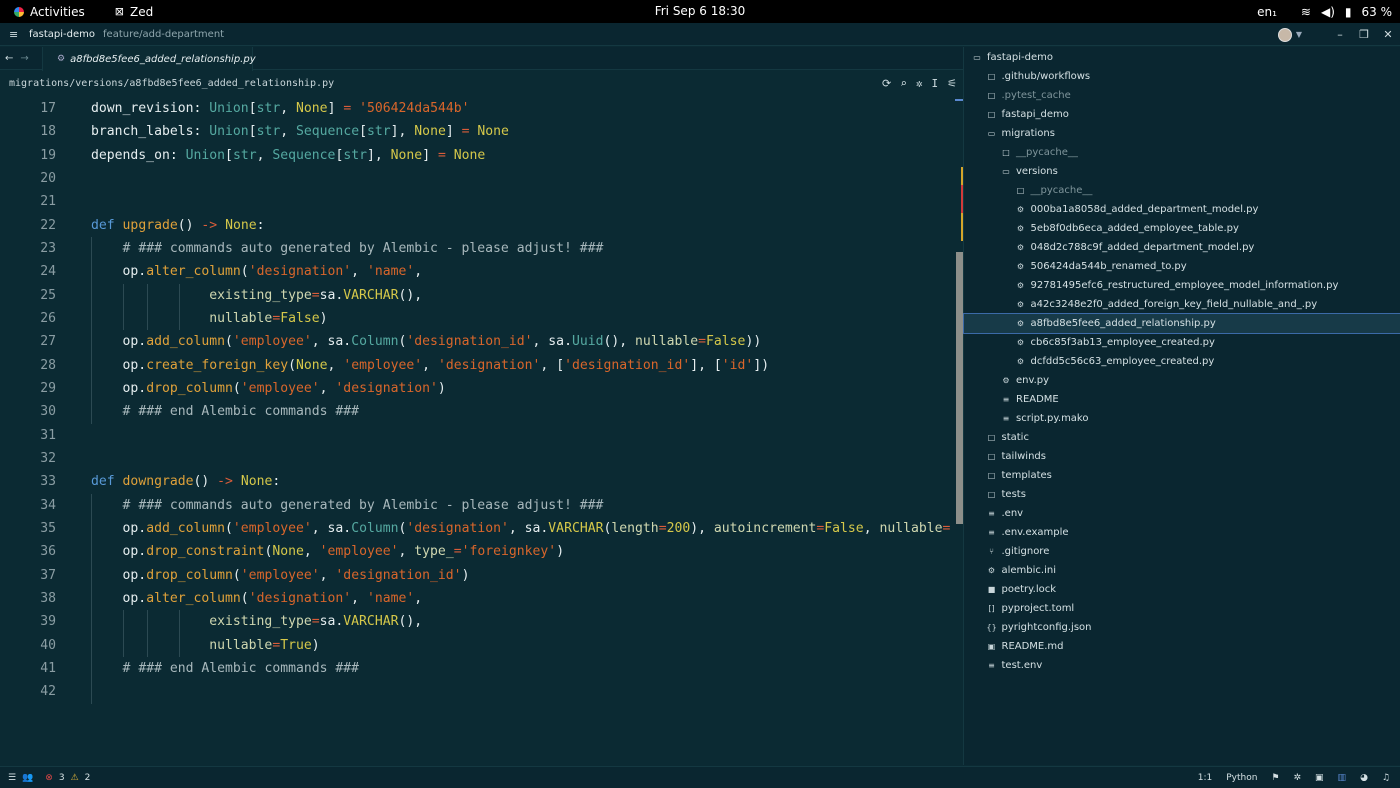  I want to click on code-line: 26 nullable=False), so click(477, 318).